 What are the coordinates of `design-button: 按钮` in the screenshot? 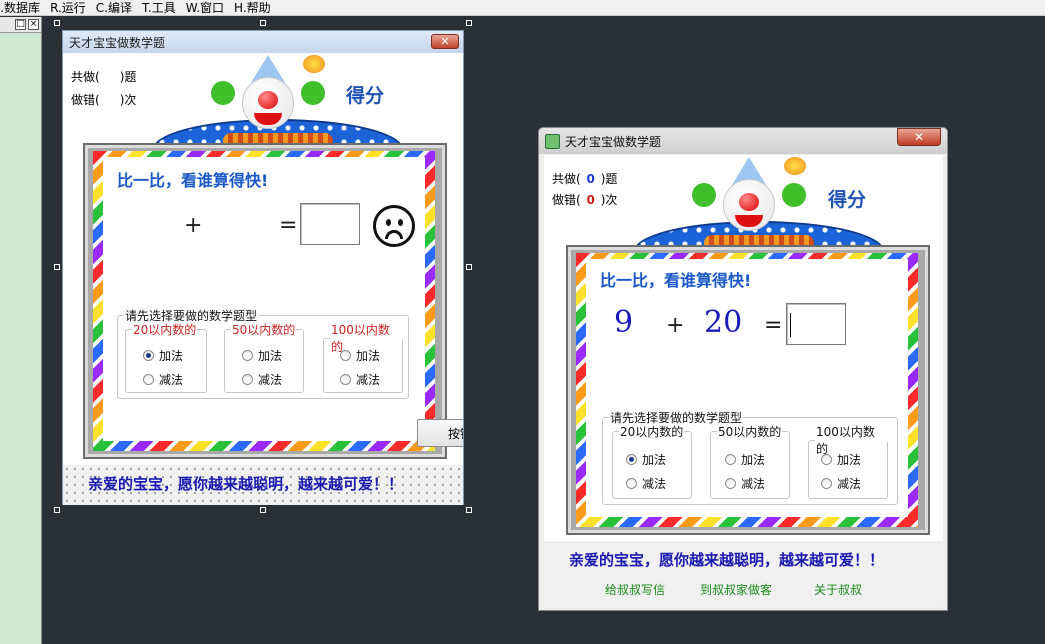 It's located at (440, 433).